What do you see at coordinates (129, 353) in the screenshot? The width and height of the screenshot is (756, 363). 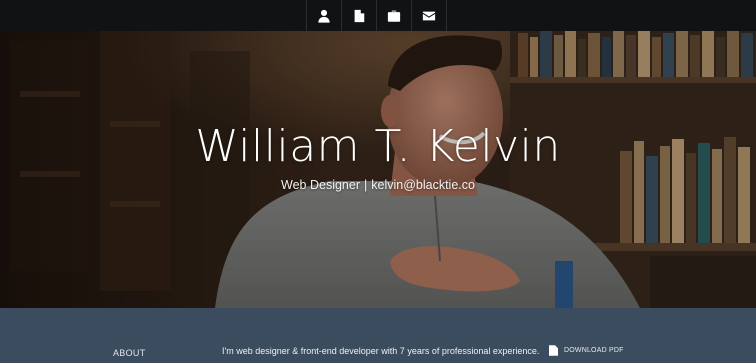 I see `about-heading: ABOUT` at bounding box center [129, 353].